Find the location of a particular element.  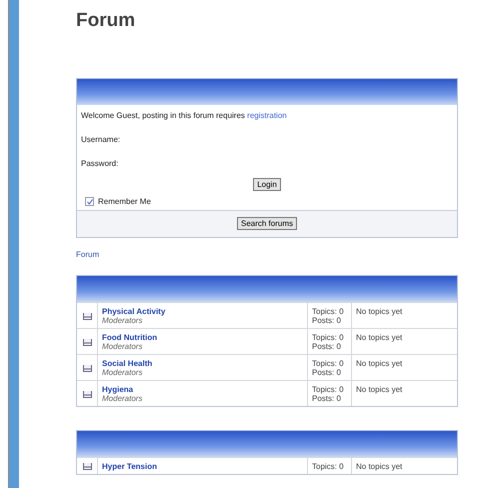

forum-name: Food Nutrition is located at coordinates (204, 337).